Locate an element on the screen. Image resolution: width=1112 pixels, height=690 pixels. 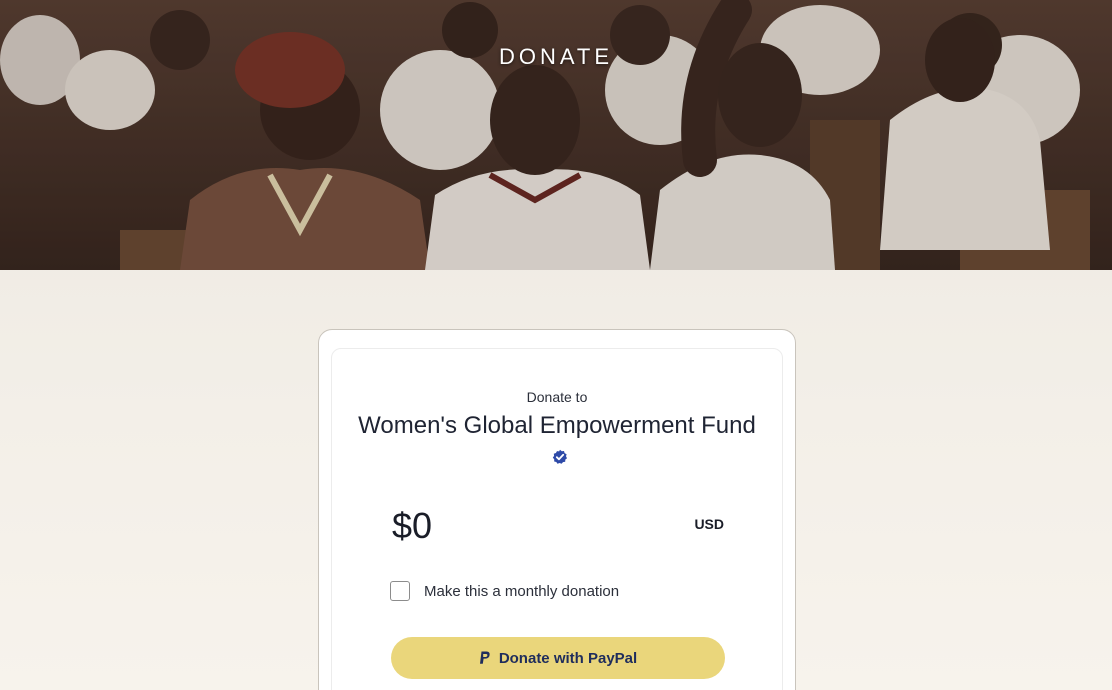
donate-with-paypal-button: Donate with PayPal is located at coordinates (558, 658).